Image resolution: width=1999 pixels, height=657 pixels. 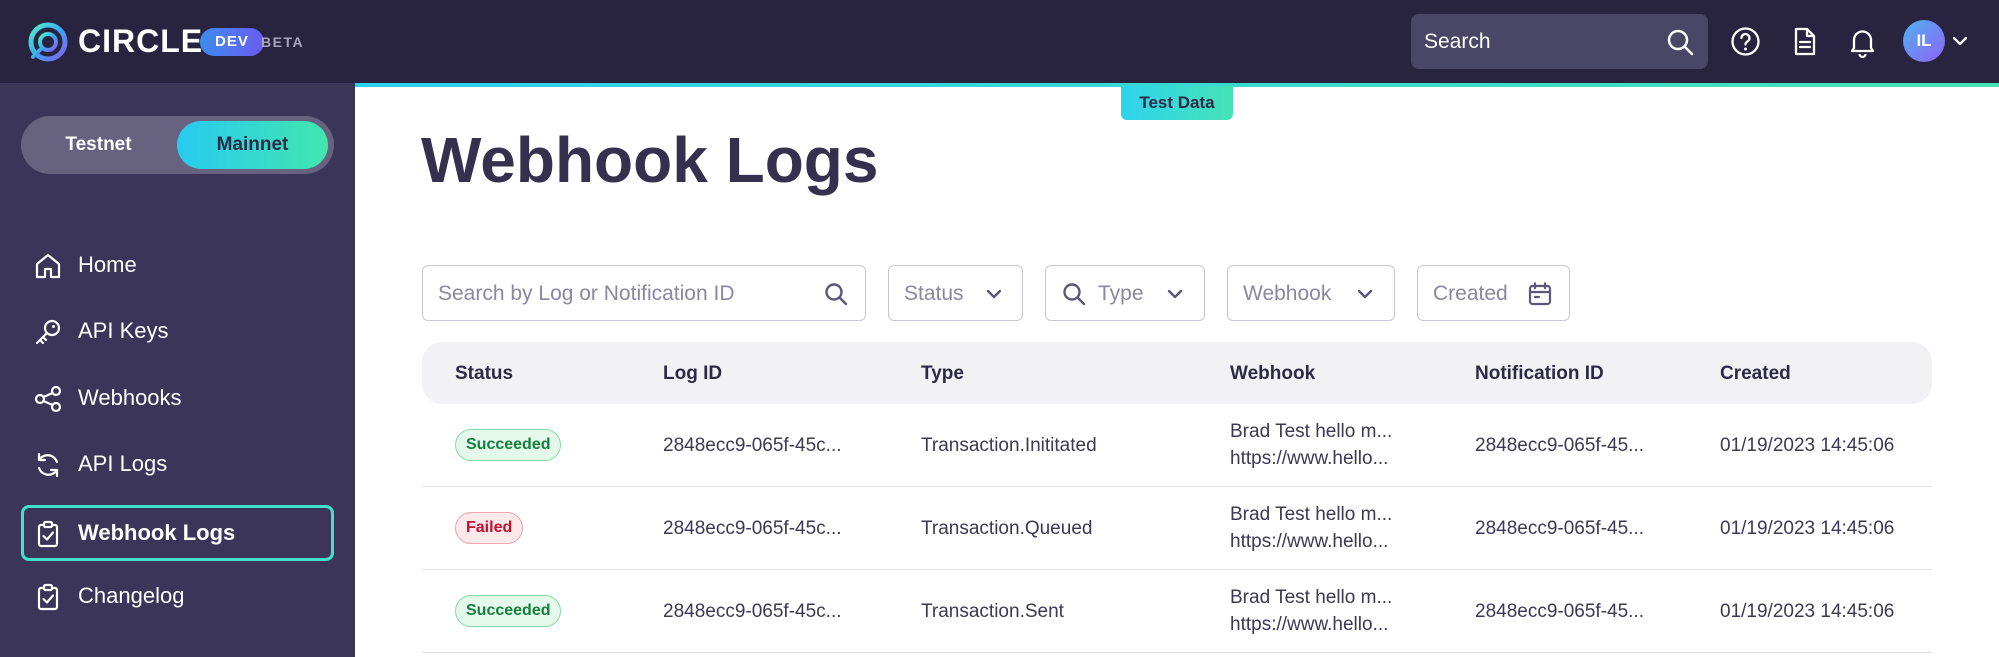 I want to click on type-cell: Transaction.Queued, so click(x=1007, y=528).